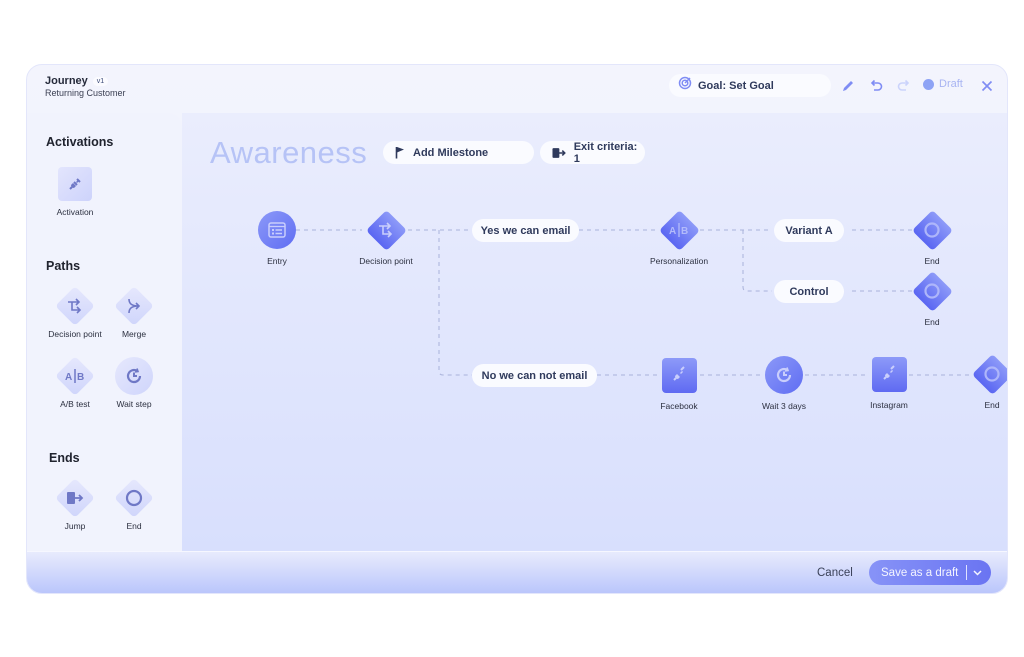 The width and height of the screenshot is (1024, 657). I want to click on branch-control: Control, so click(809, 291).